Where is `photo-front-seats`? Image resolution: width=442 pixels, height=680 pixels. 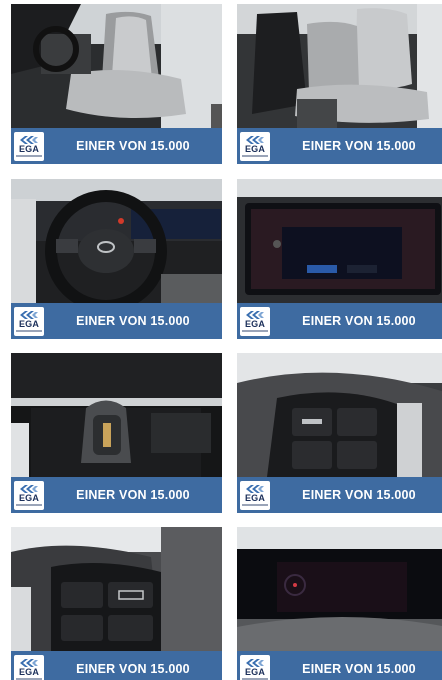 photo-front-seats is located at coordinates (116, 66).